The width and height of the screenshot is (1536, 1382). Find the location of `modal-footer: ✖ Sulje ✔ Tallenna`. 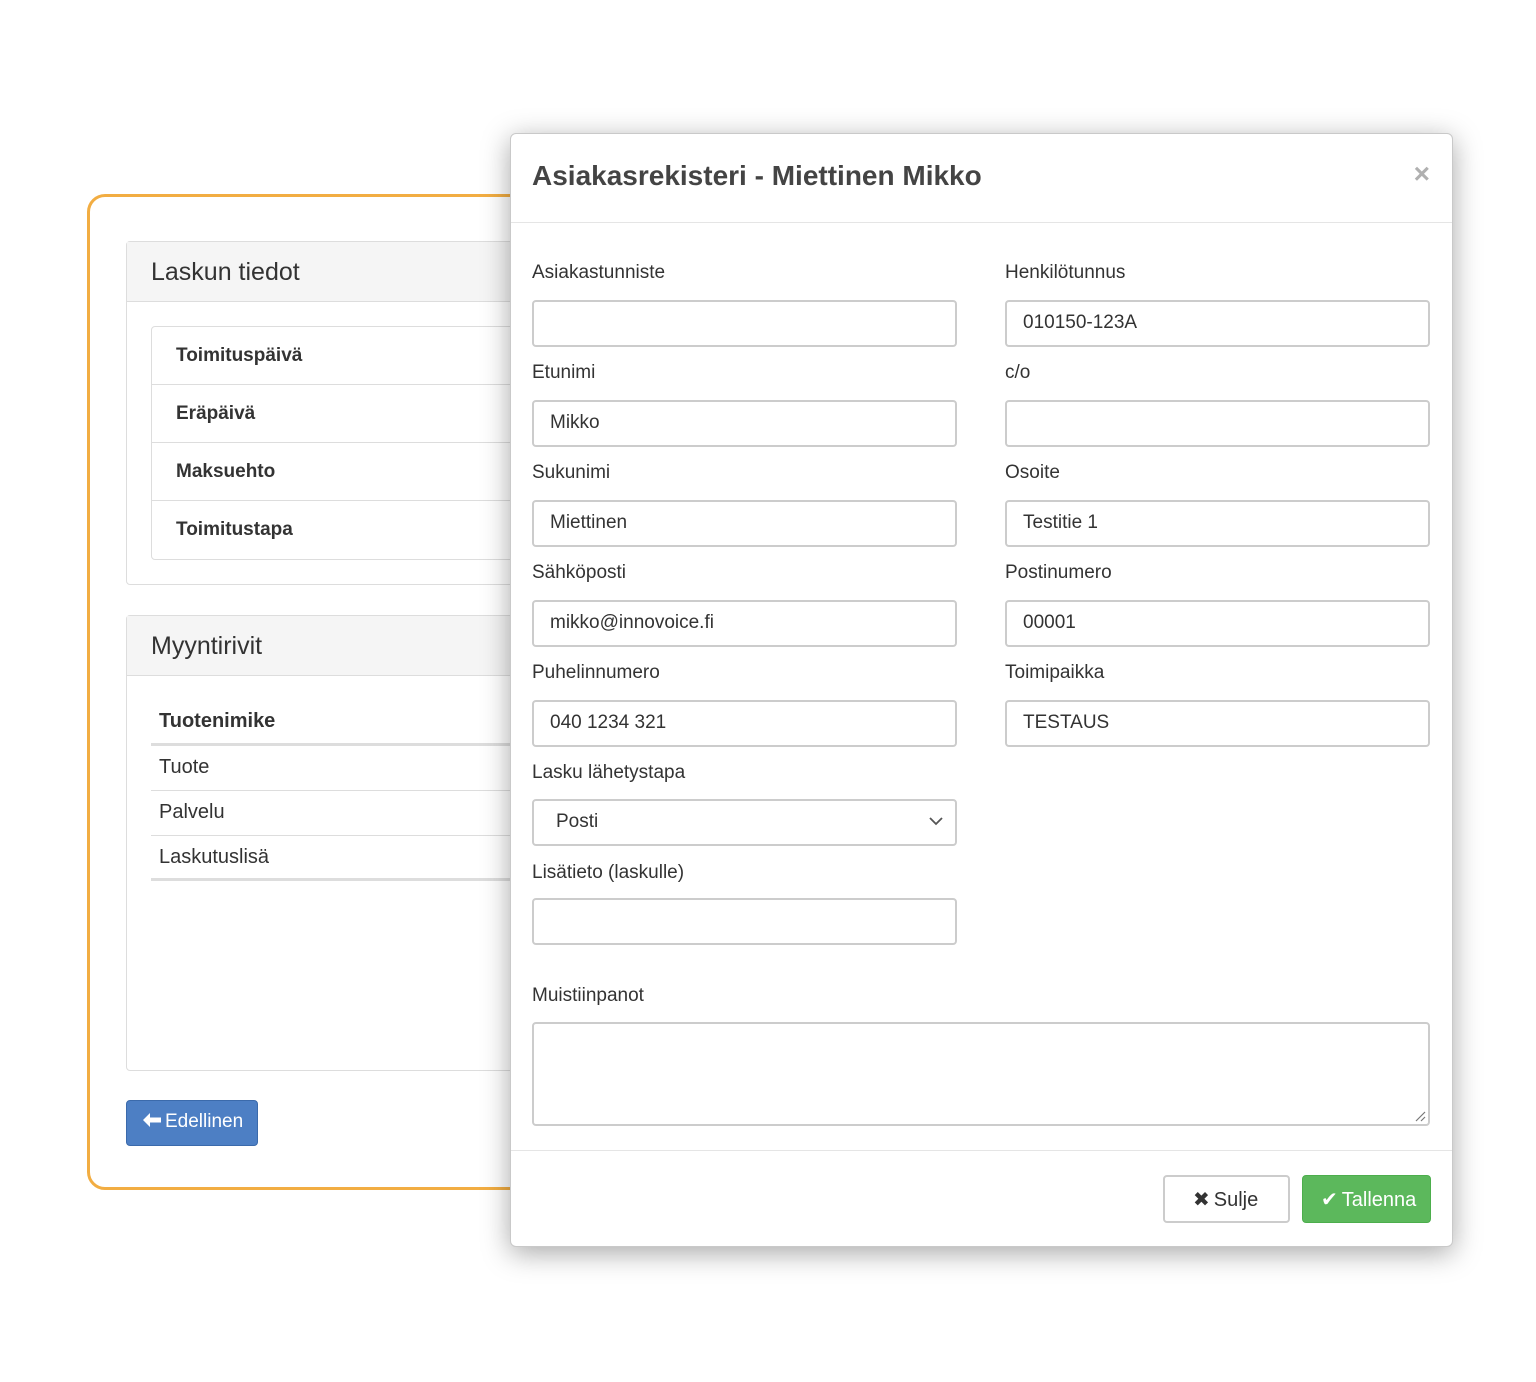

modal-footer: ✖ Sulje ✔ Tallenna is located at coordinates (981, 1198).